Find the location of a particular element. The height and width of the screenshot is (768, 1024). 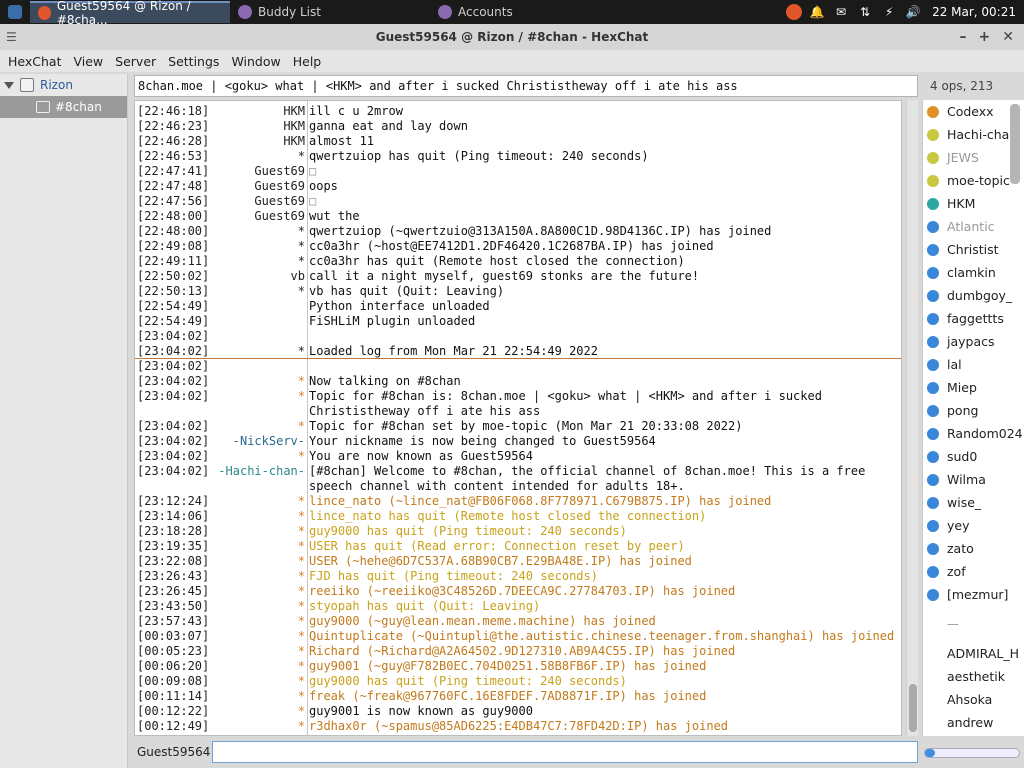

mail-icon: ✉ is located at coordinates (841, 12).